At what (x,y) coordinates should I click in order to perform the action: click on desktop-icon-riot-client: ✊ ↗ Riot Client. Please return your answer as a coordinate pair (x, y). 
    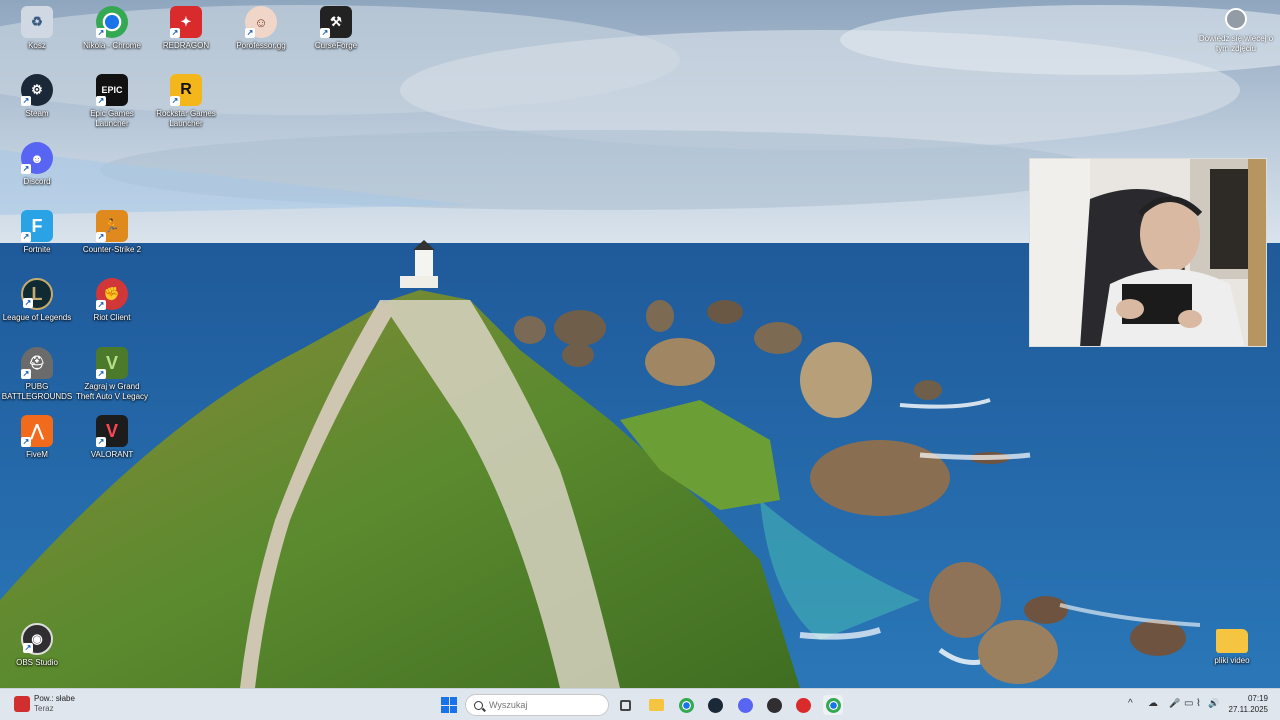
    Looking at the image, I should click on (112, 300).